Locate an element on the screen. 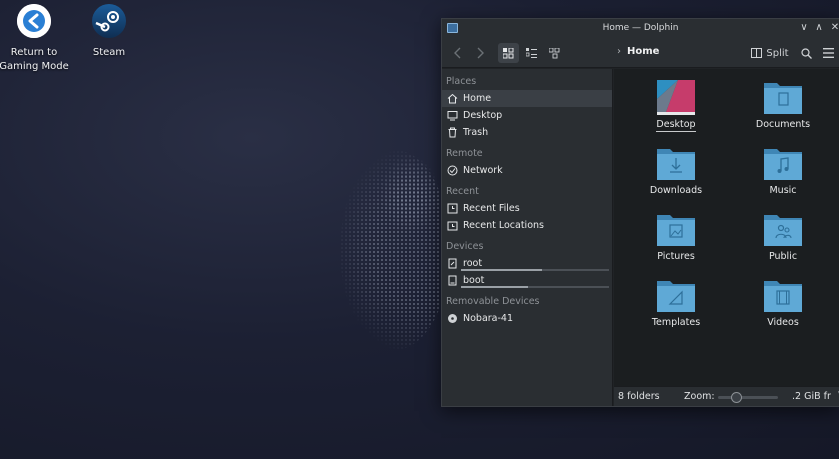 The height and width of the screenshot is (459, 839). sidebar-item-label: Home is located at coordinates (477, 98).